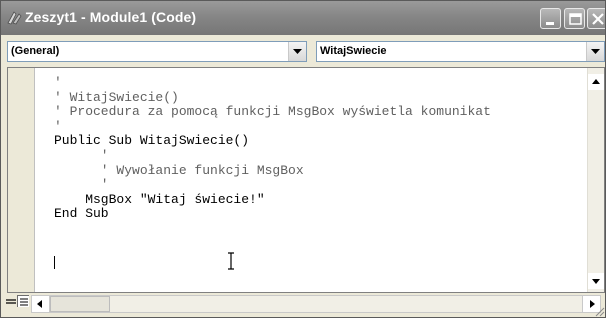 This screenshot has height=318, width=606. I want to click on margin-indicator-bar, so click(21, 180).